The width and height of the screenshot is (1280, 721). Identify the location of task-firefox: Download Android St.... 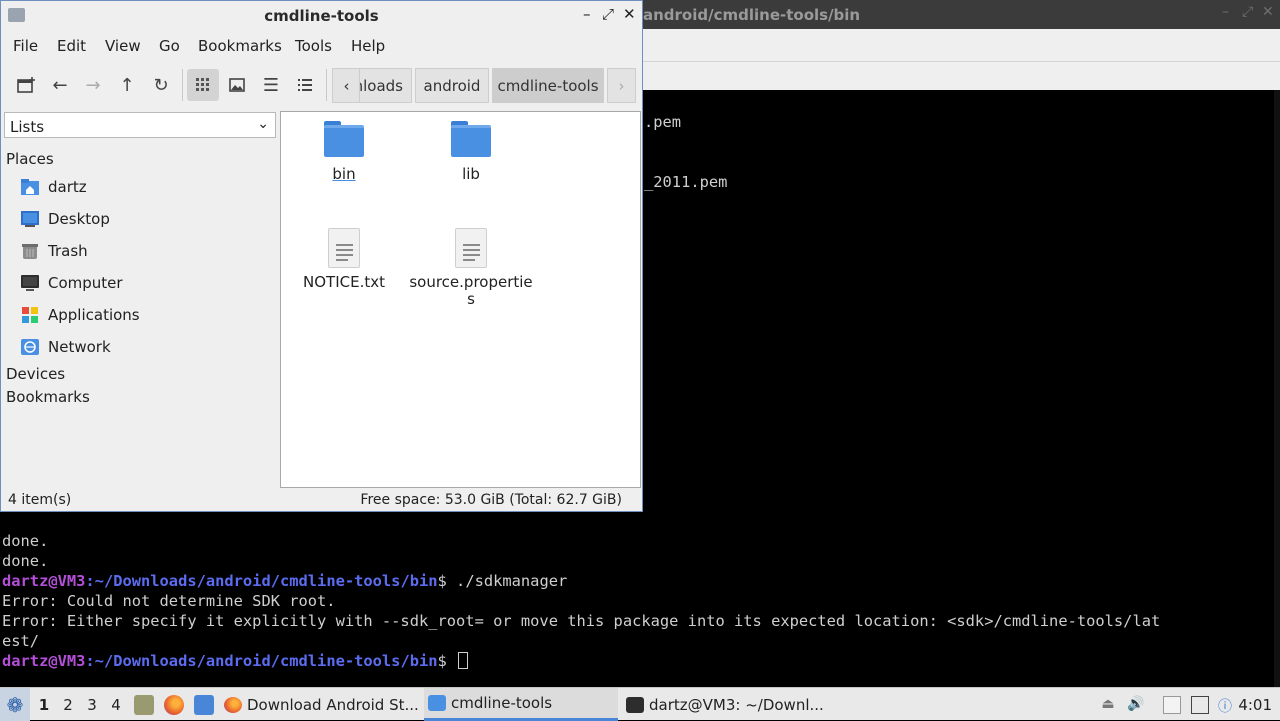
(322, 704).